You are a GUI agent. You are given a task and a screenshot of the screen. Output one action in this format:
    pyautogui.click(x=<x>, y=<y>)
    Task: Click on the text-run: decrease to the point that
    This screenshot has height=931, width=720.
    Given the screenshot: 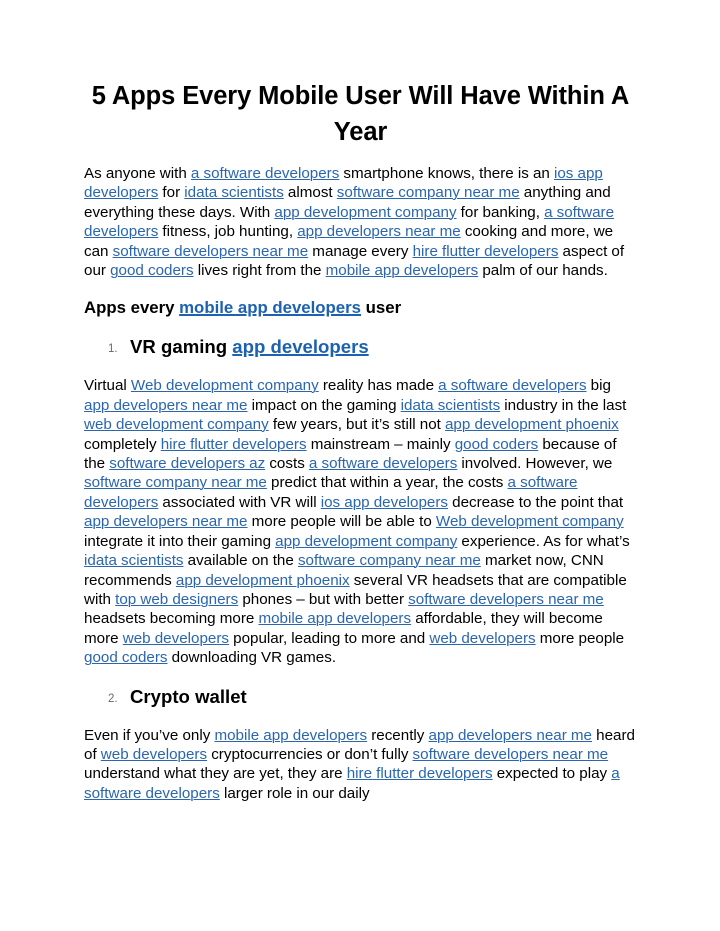 What is the action you would take?
    pyautogui.click(x=536, y=502)
    